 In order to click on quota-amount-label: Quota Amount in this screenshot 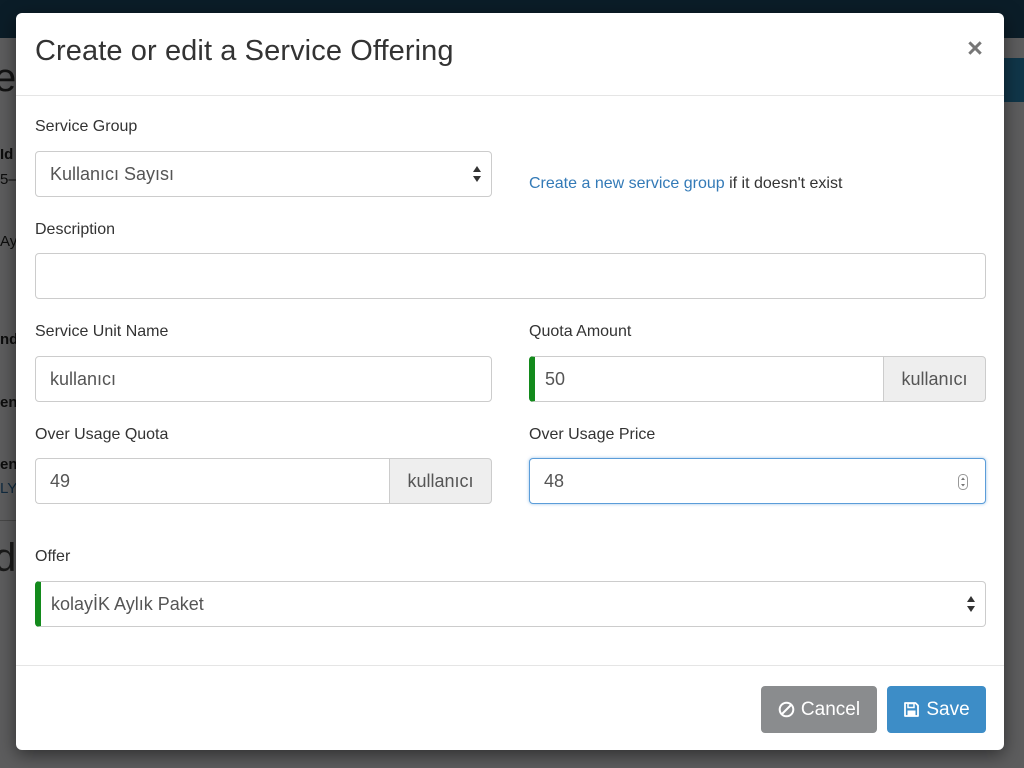, I will do `click(580, 331)`.